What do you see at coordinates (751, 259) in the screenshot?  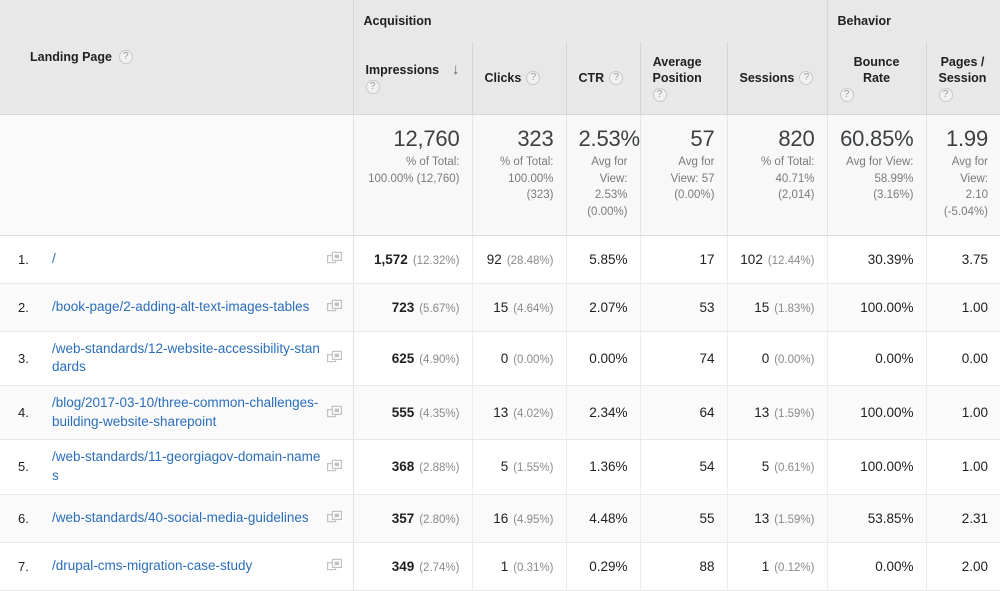 I see `sessions-value: 102` at bounding box center [751, 259].